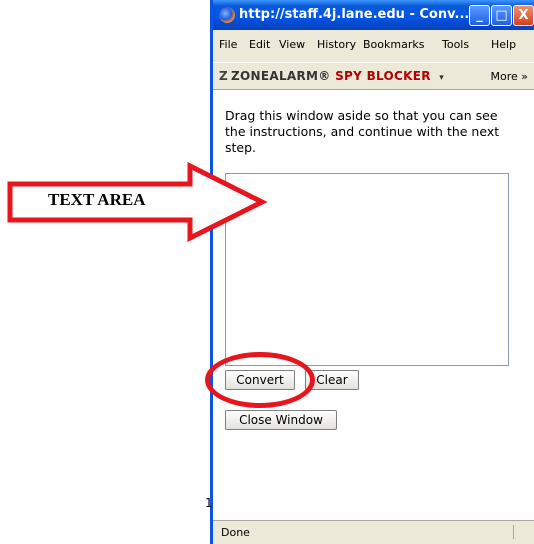  Describe the element at coordinates (292, 44) in the screenshot. I see `menu-view: View` at that location.